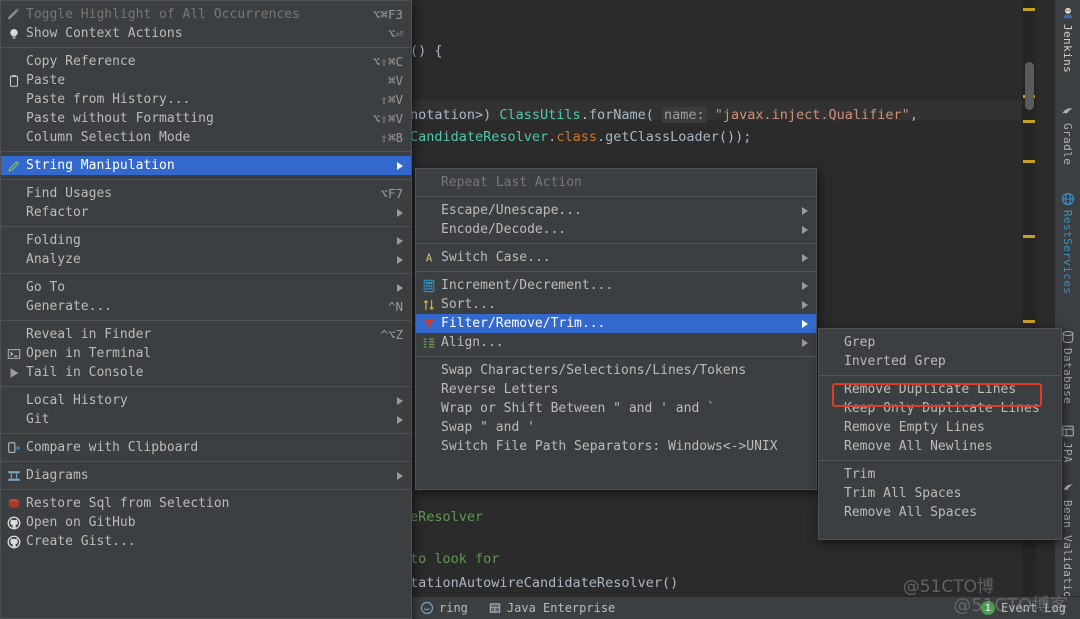 This screenshot has height=619, width=1080. What do you see at coordinates (511, 182) in the screenshot?
I see `menu-item-label: Repeat Last Action` at bounding box center [511, 182].